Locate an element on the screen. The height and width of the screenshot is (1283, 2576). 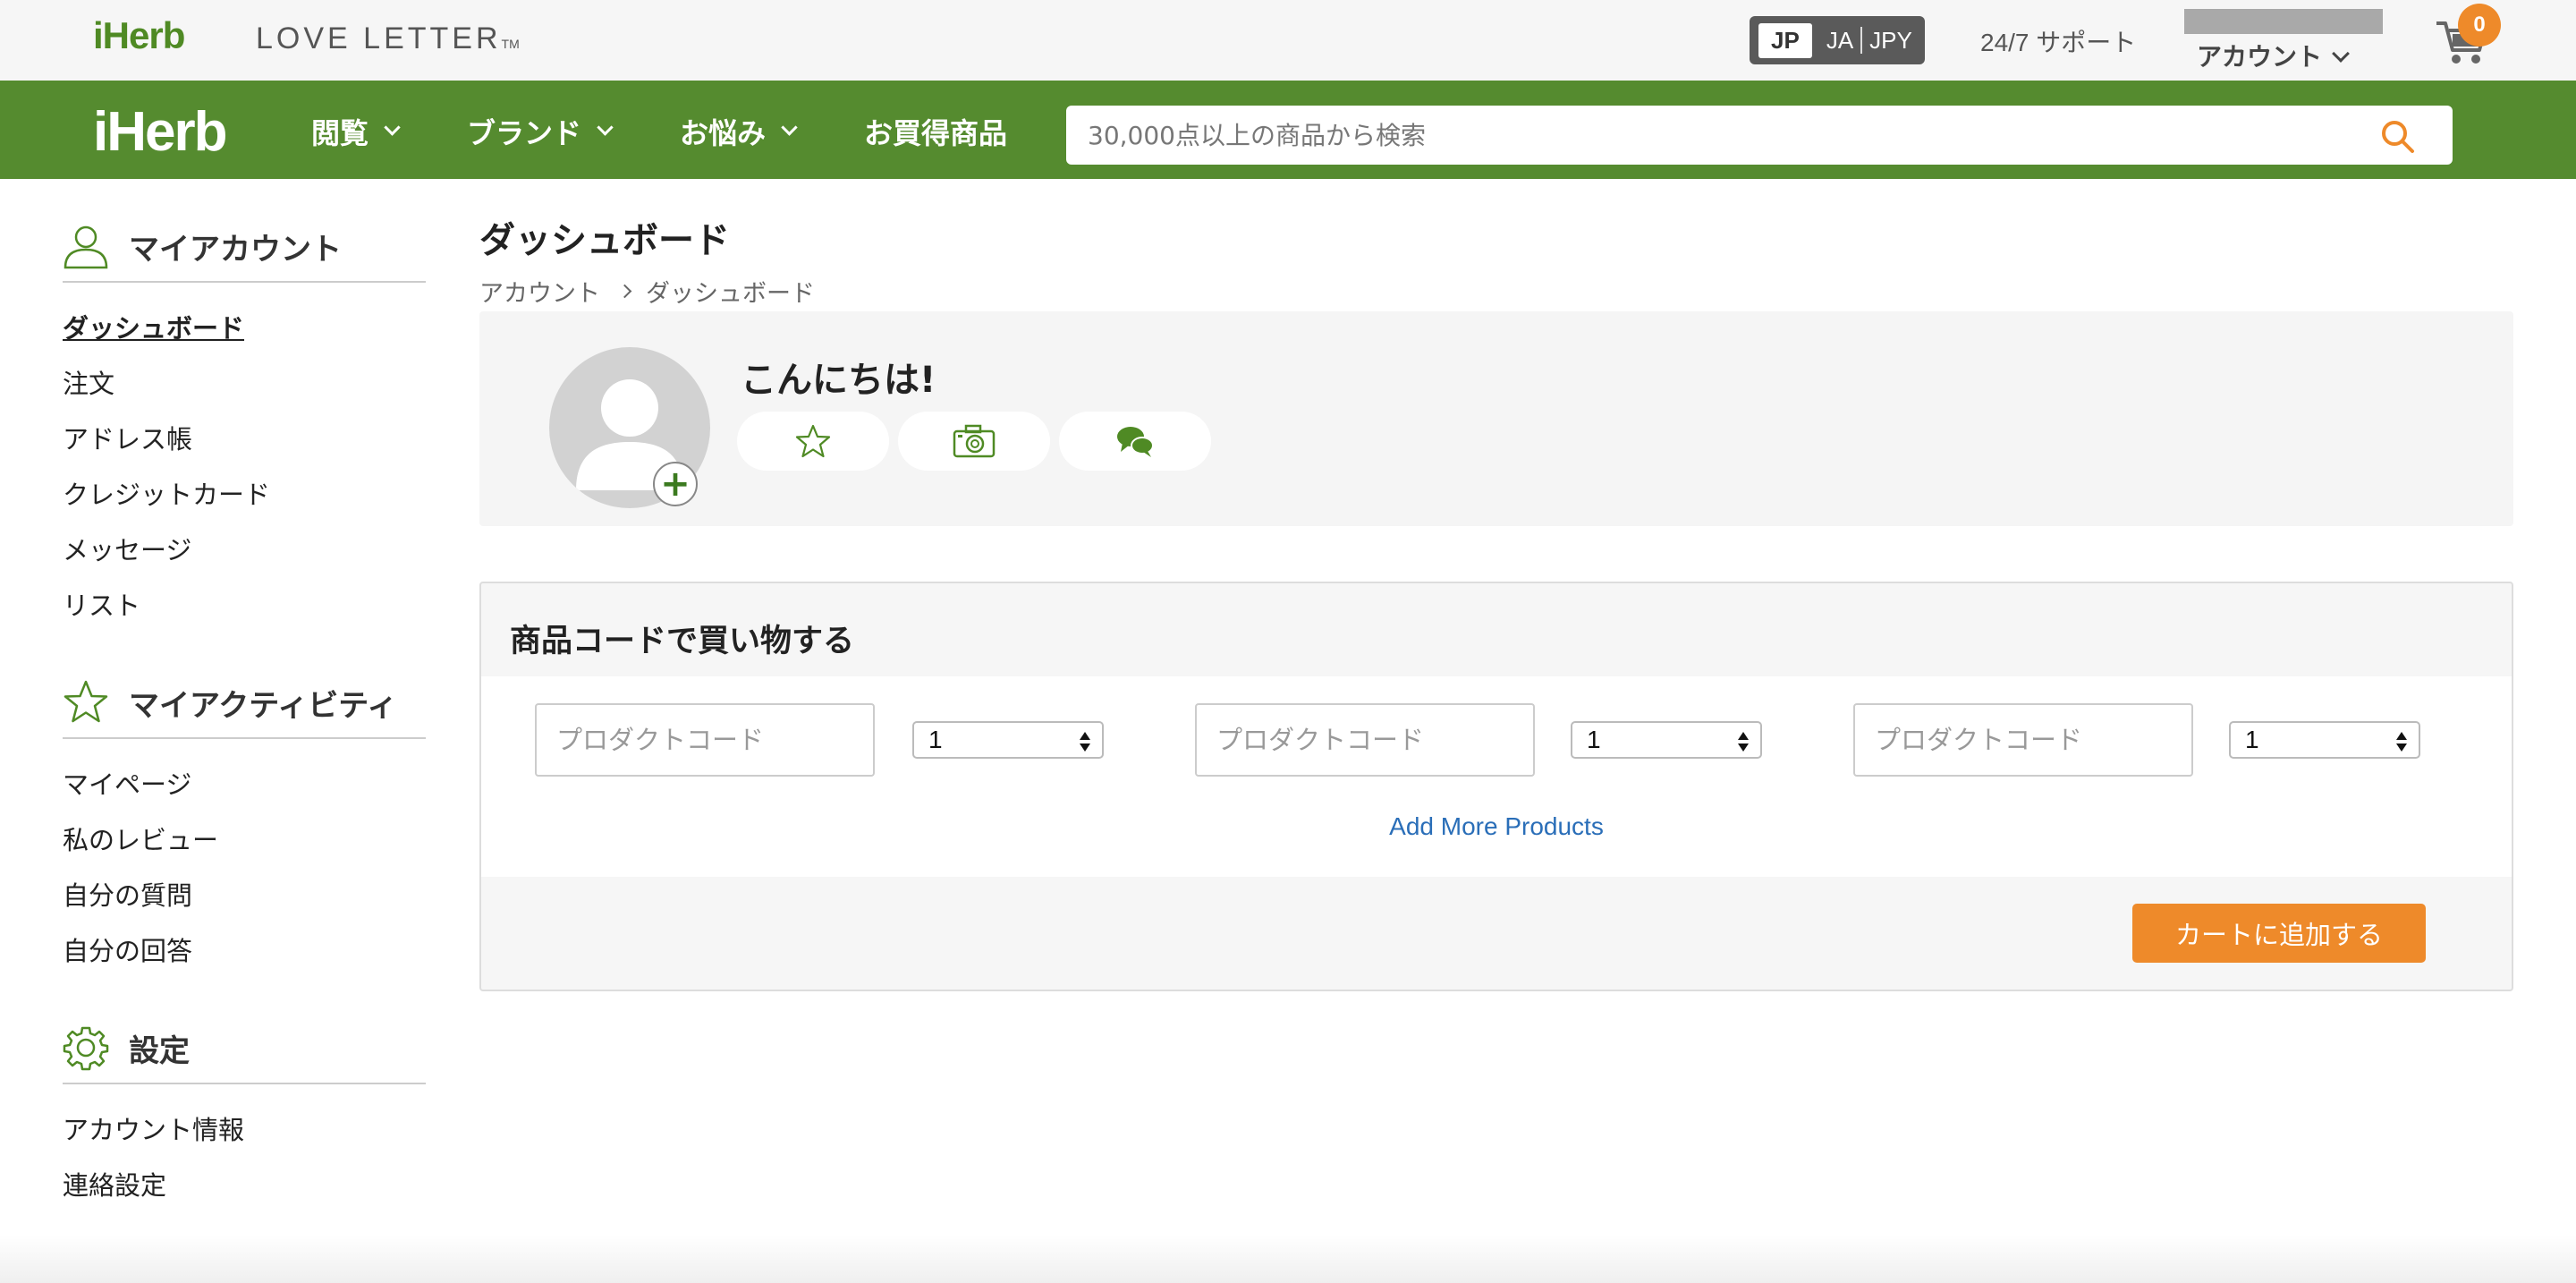
sidebar-section-my-account: マイアカウント is located at coordinates (244, 247).